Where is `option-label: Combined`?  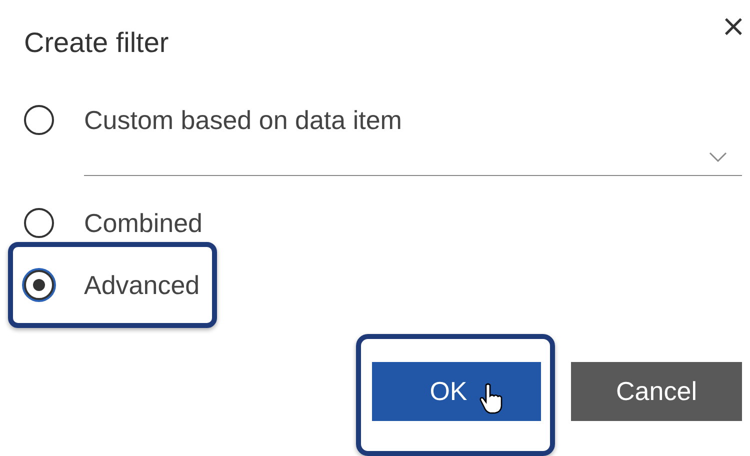
option-label: Combined is located at coordinates (143, 223).